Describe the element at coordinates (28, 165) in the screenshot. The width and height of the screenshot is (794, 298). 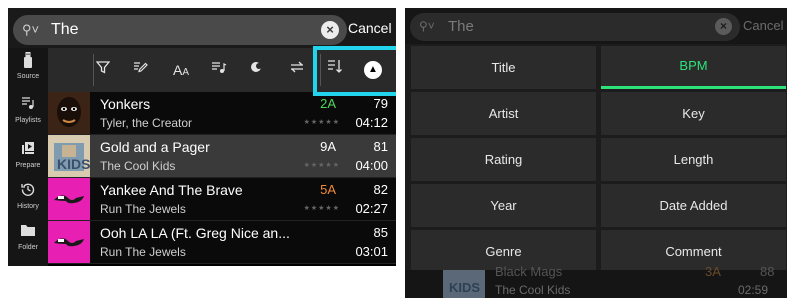
I see `sidebar-item-label: Prepare` at that location.